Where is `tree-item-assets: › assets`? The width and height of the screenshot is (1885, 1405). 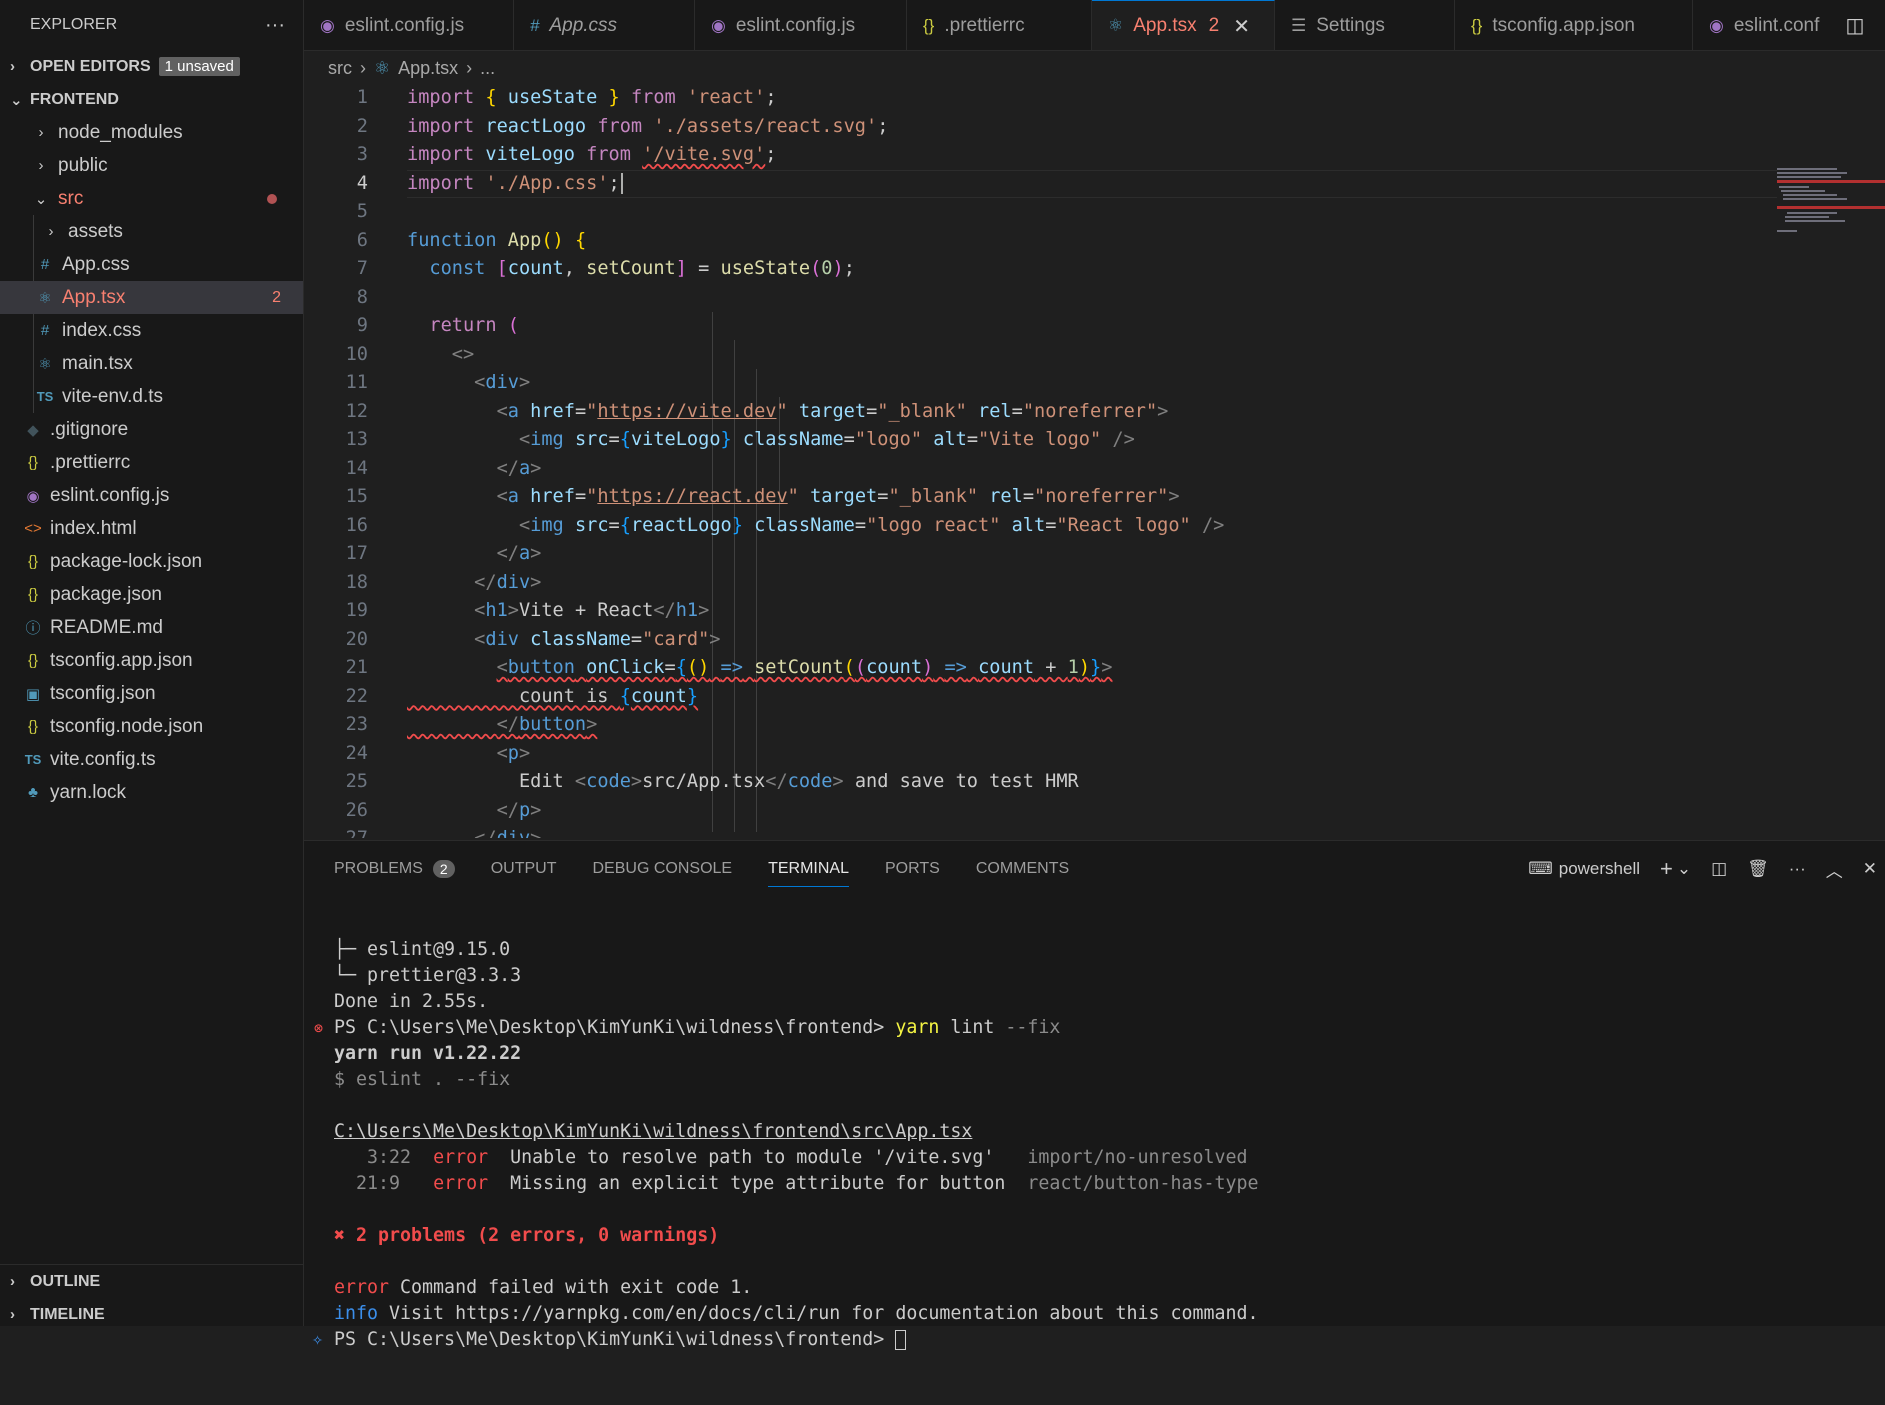
tree-item-assets: › assets is located at coordinates (151, 231).